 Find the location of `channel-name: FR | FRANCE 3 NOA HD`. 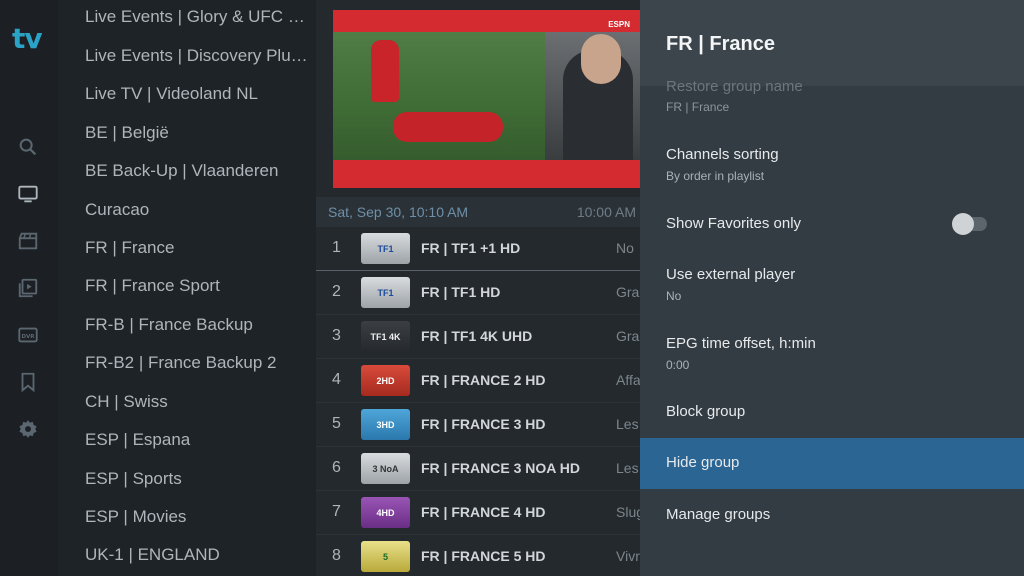

channel-name: FR | FRANCE 3 NOA HD is located at coordinates (500, 468).